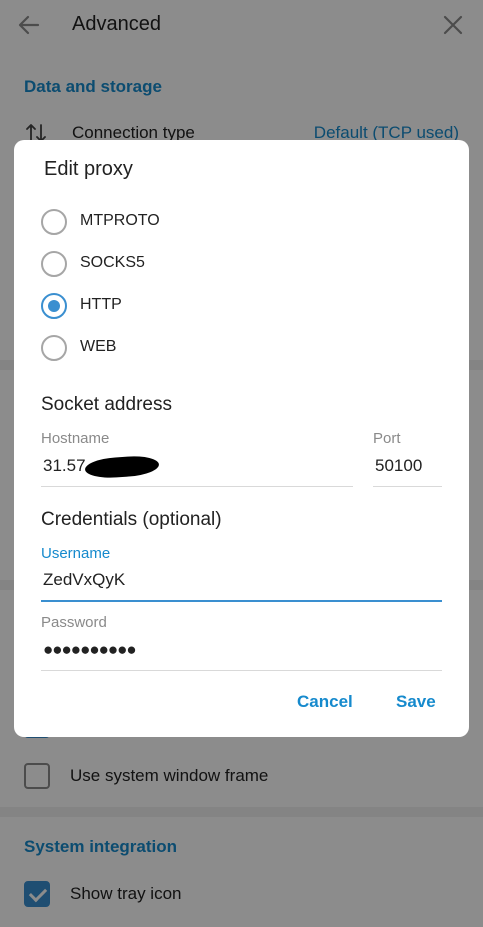 Image resolution: width=483 pixels, height=927 pixels. I want to click on radio-button-selected, so click(54, 306).